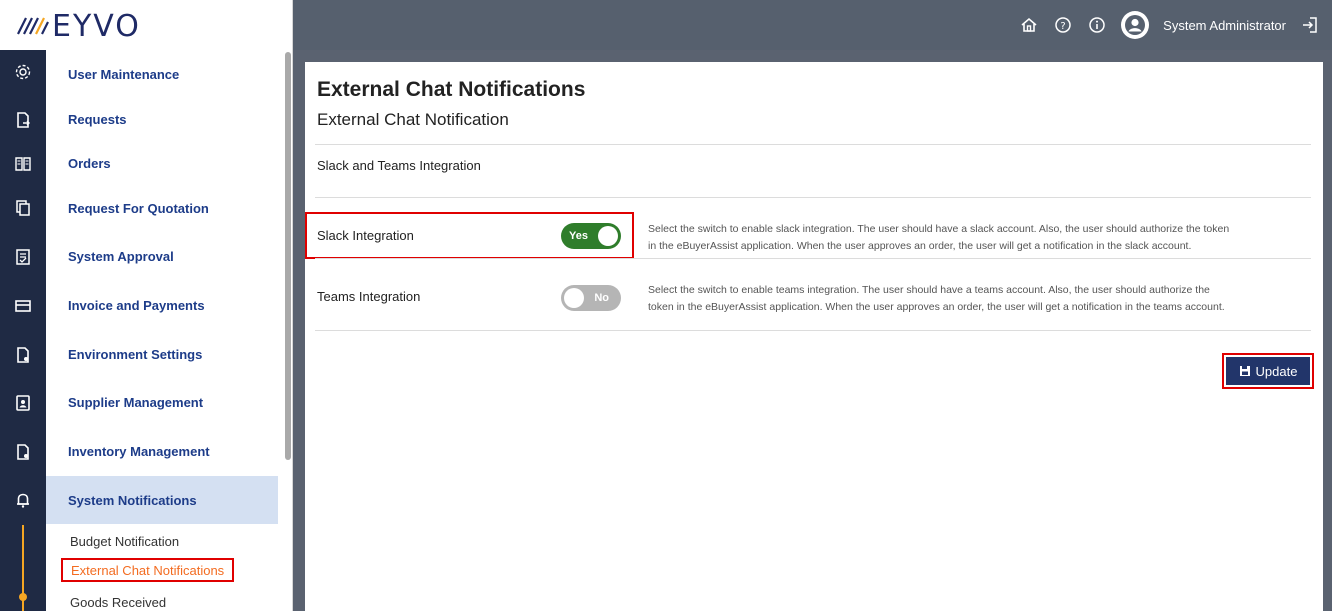 The width and height of the screenshot is (1332, 611). Describe the element at coordinates (365, 235) in the screenshot. I see `slack-integration-label: Slack Integration` at that location.